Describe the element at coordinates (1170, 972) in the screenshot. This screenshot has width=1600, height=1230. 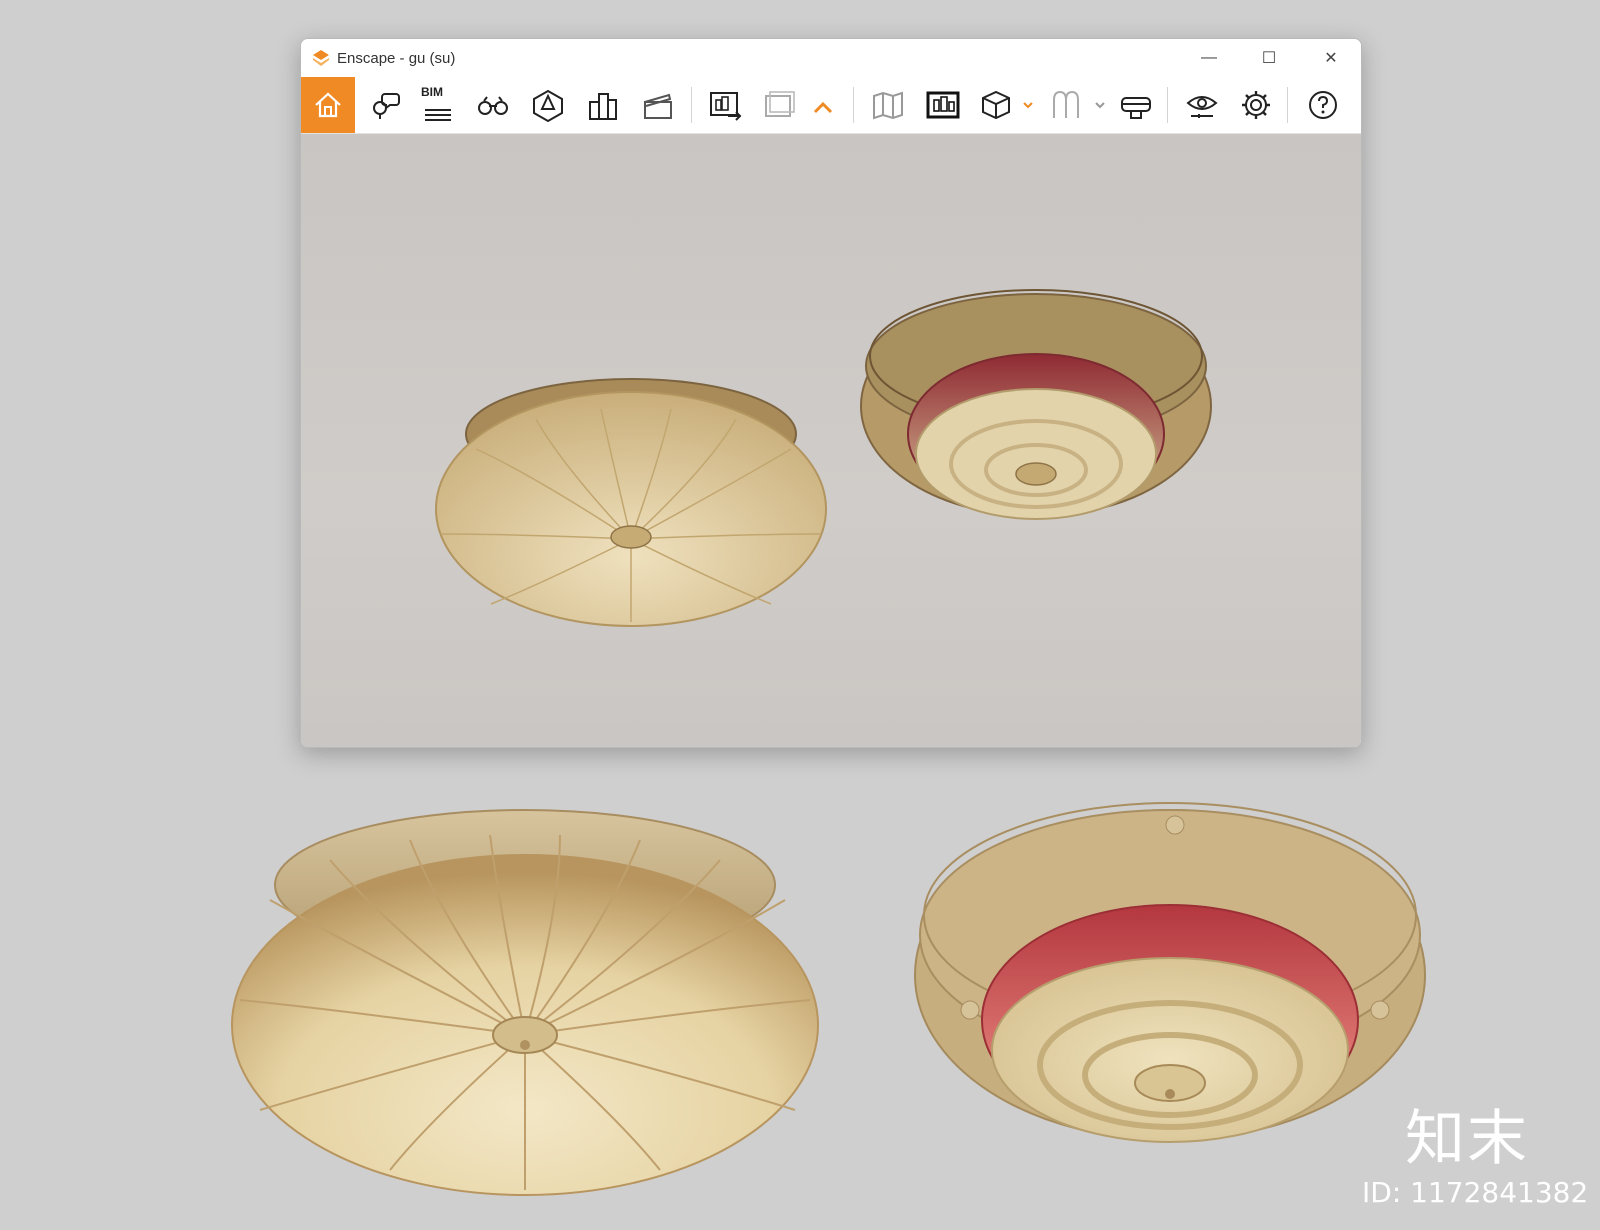
I see `ringed-lamp-large` at that location.